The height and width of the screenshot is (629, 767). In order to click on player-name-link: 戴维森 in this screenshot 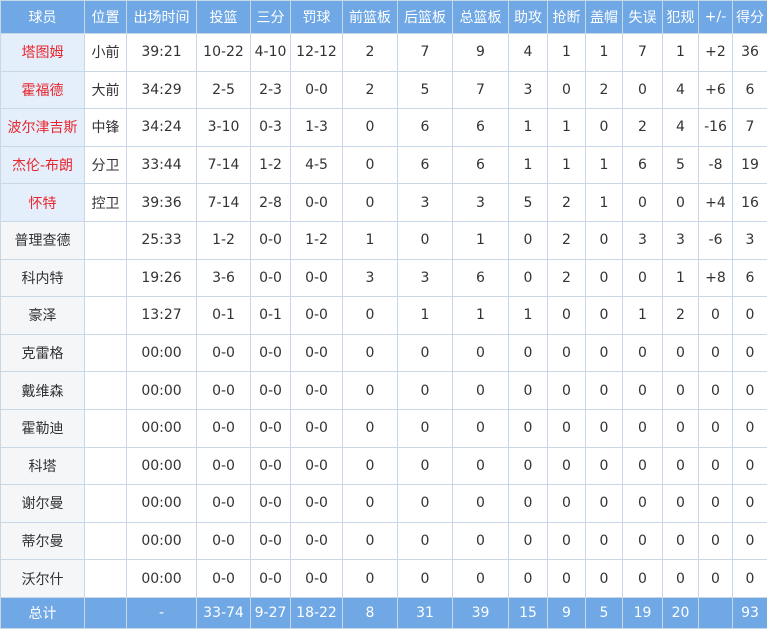, I will do `click(43, 391)`.